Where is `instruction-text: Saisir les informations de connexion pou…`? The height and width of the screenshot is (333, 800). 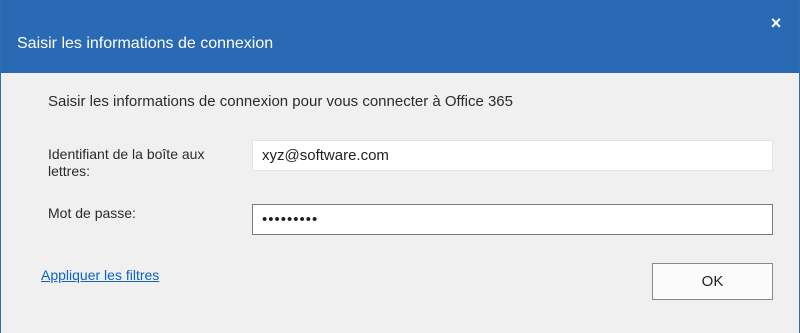
instruction-text: Saisir les informations de connexion pou… is located at coordinates (280, 101).